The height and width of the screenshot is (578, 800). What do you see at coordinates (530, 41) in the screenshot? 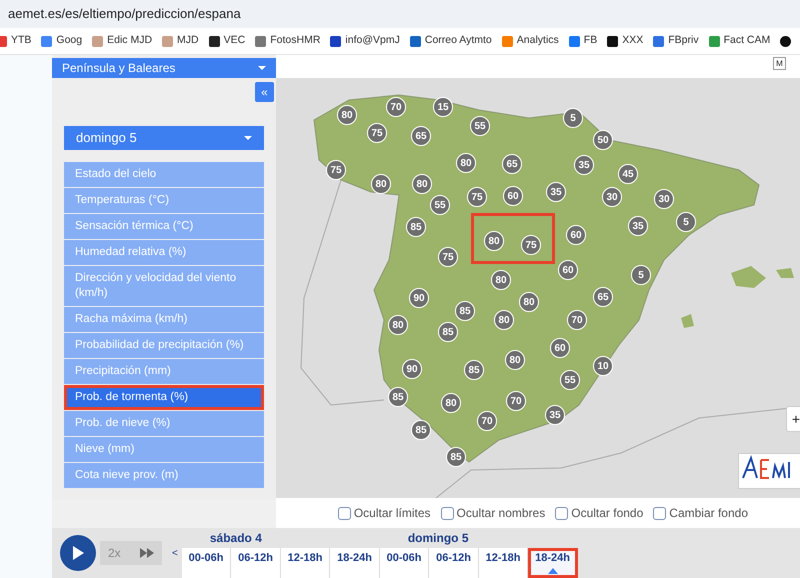
I see `bookmark-item: Analytics` at bounding box center [530, 41].